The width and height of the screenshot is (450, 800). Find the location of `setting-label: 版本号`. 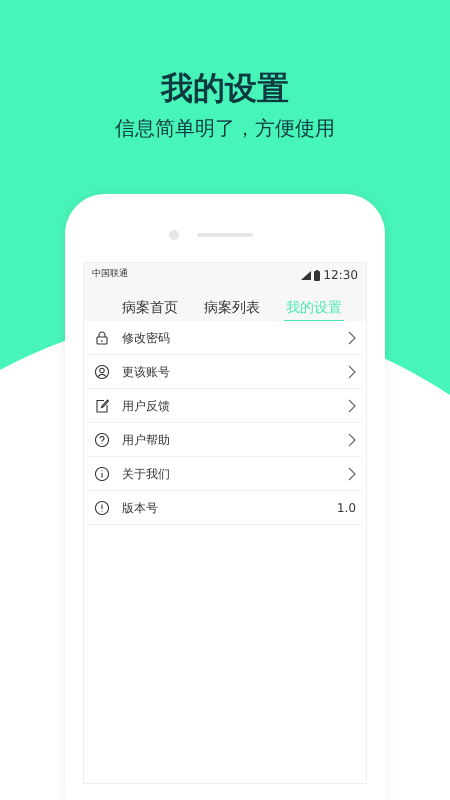

setting-label: 版本号 is located at coordinates (140, 508).